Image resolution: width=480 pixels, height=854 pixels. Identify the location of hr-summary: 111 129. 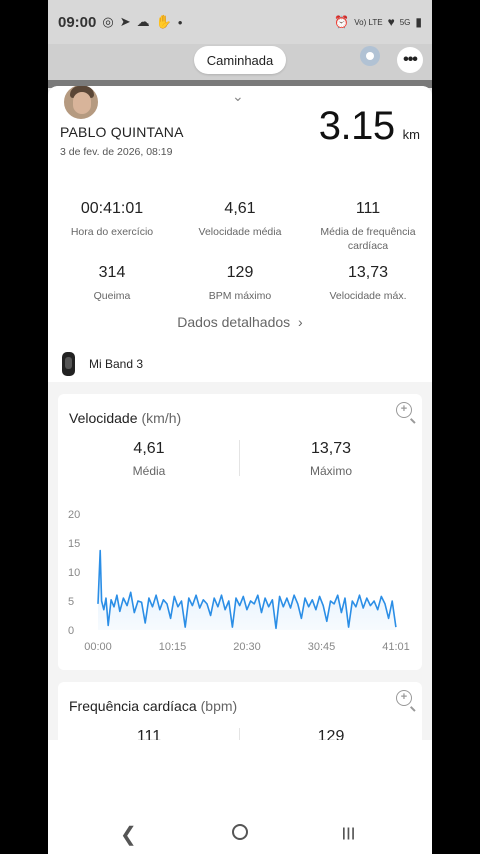
(240, 734).